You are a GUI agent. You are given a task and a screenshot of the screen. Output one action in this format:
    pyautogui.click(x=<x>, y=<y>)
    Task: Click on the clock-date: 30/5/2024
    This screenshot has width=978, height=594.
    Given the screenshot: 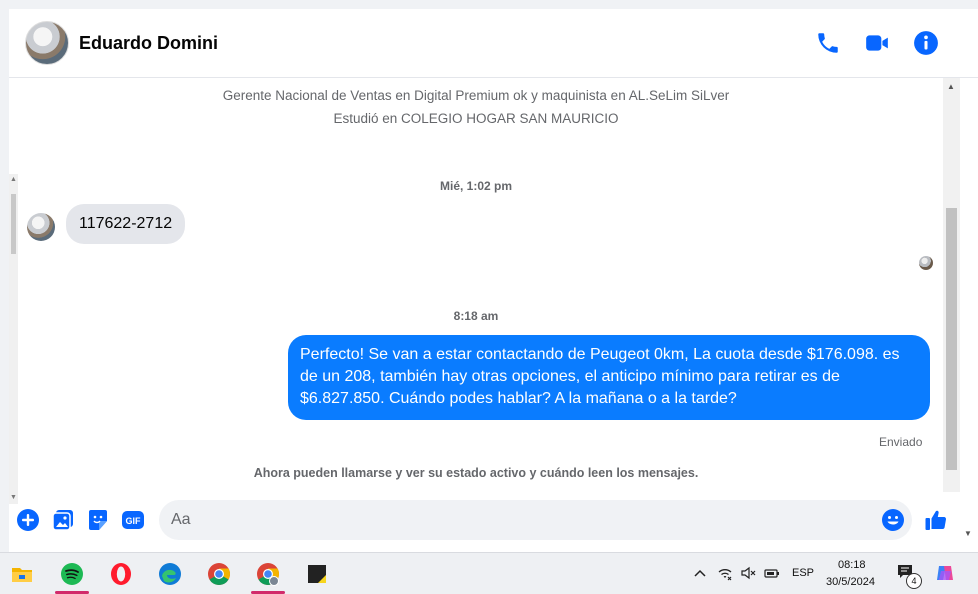 What is the action you would take?
    pyautogui.click(x=850, y=582)
    